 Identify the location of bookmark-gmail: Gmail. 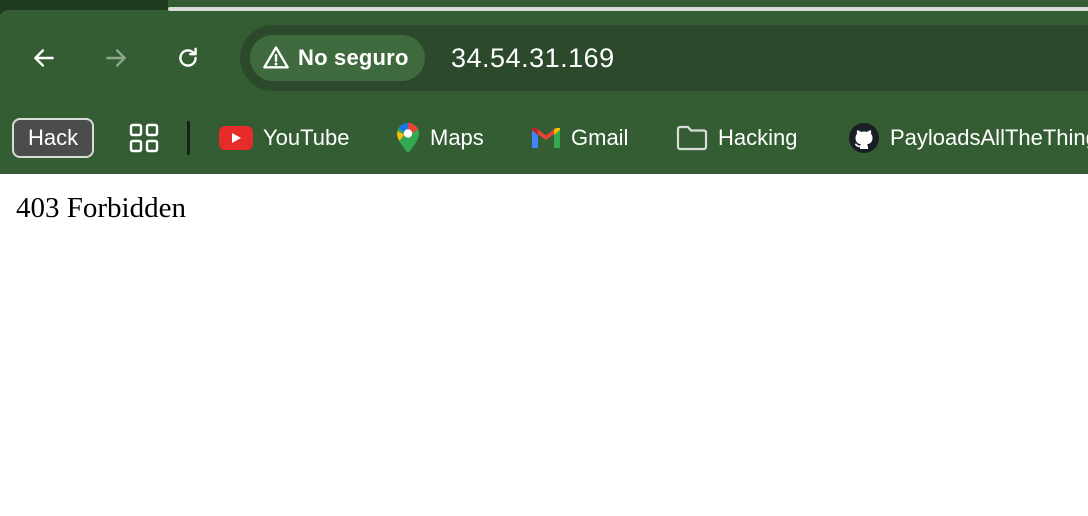
(579, 138).